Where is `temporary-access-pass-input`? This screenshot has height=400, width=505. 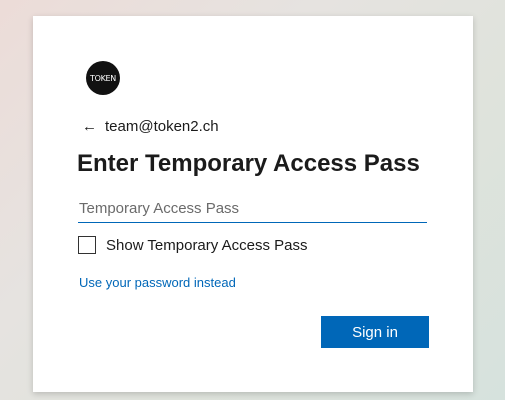 temporary-access-pass-input is located at coordinates (252, 208).